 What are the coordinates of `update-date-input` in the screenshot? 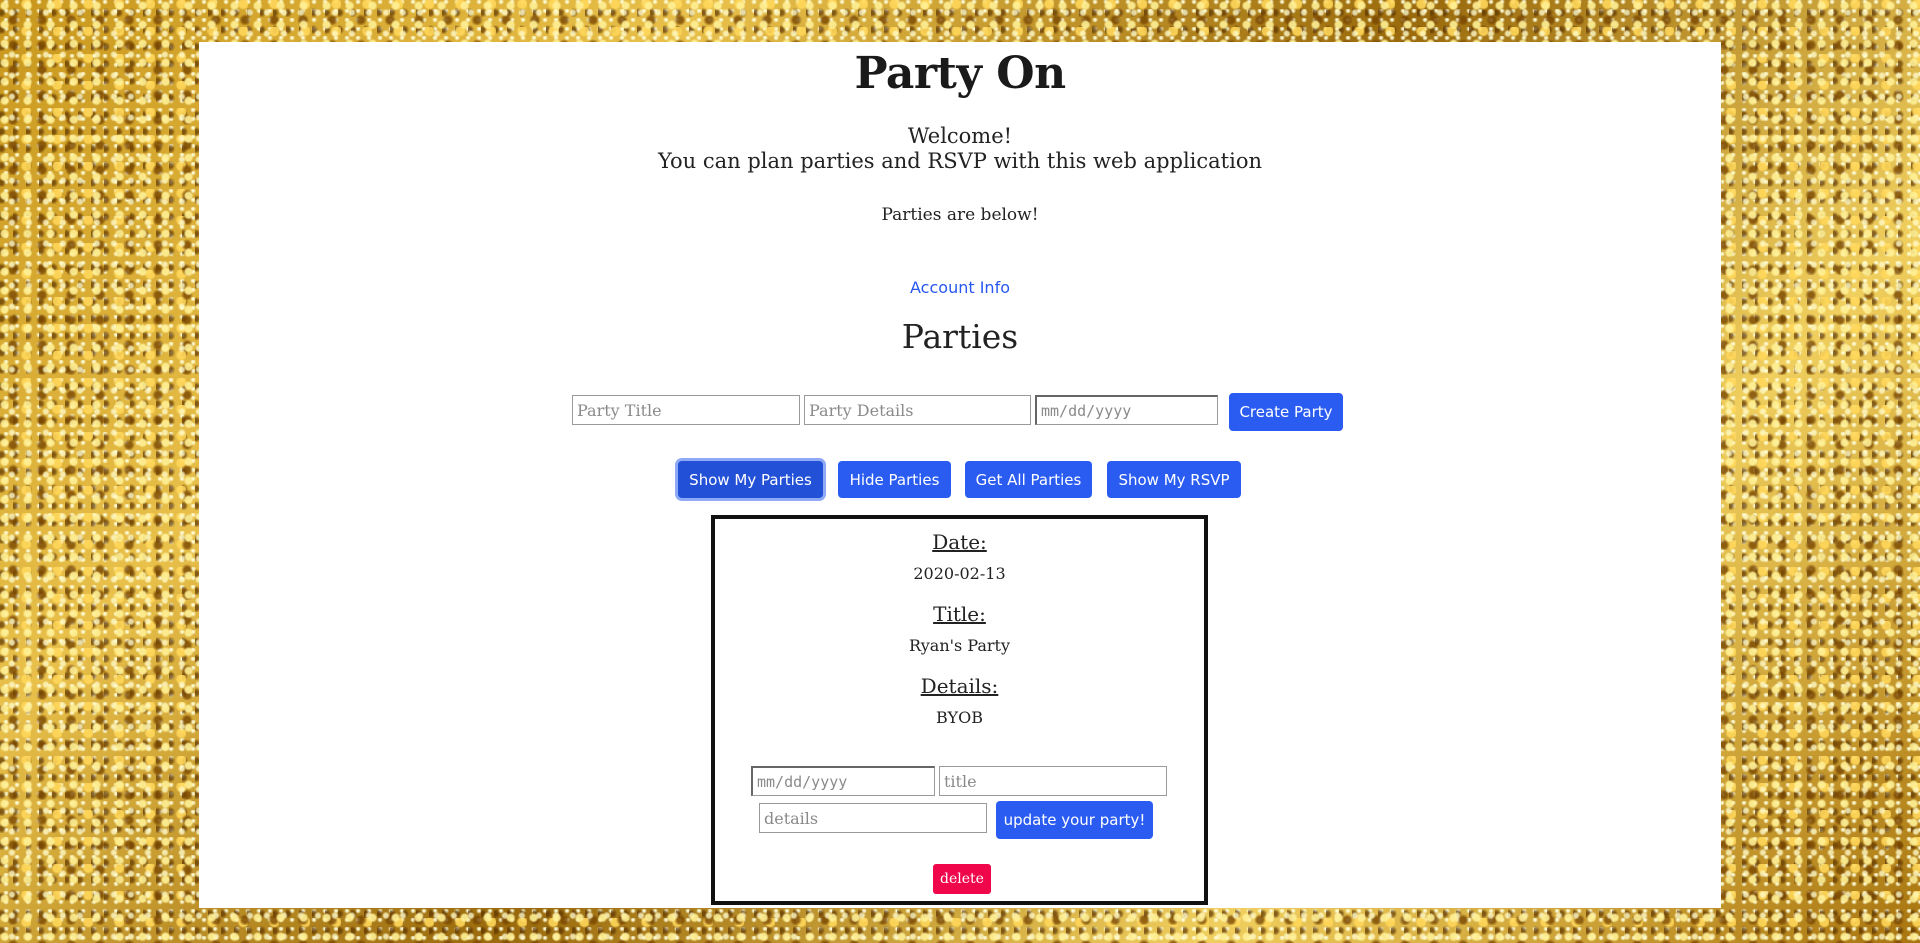 It's located at (843, 781).